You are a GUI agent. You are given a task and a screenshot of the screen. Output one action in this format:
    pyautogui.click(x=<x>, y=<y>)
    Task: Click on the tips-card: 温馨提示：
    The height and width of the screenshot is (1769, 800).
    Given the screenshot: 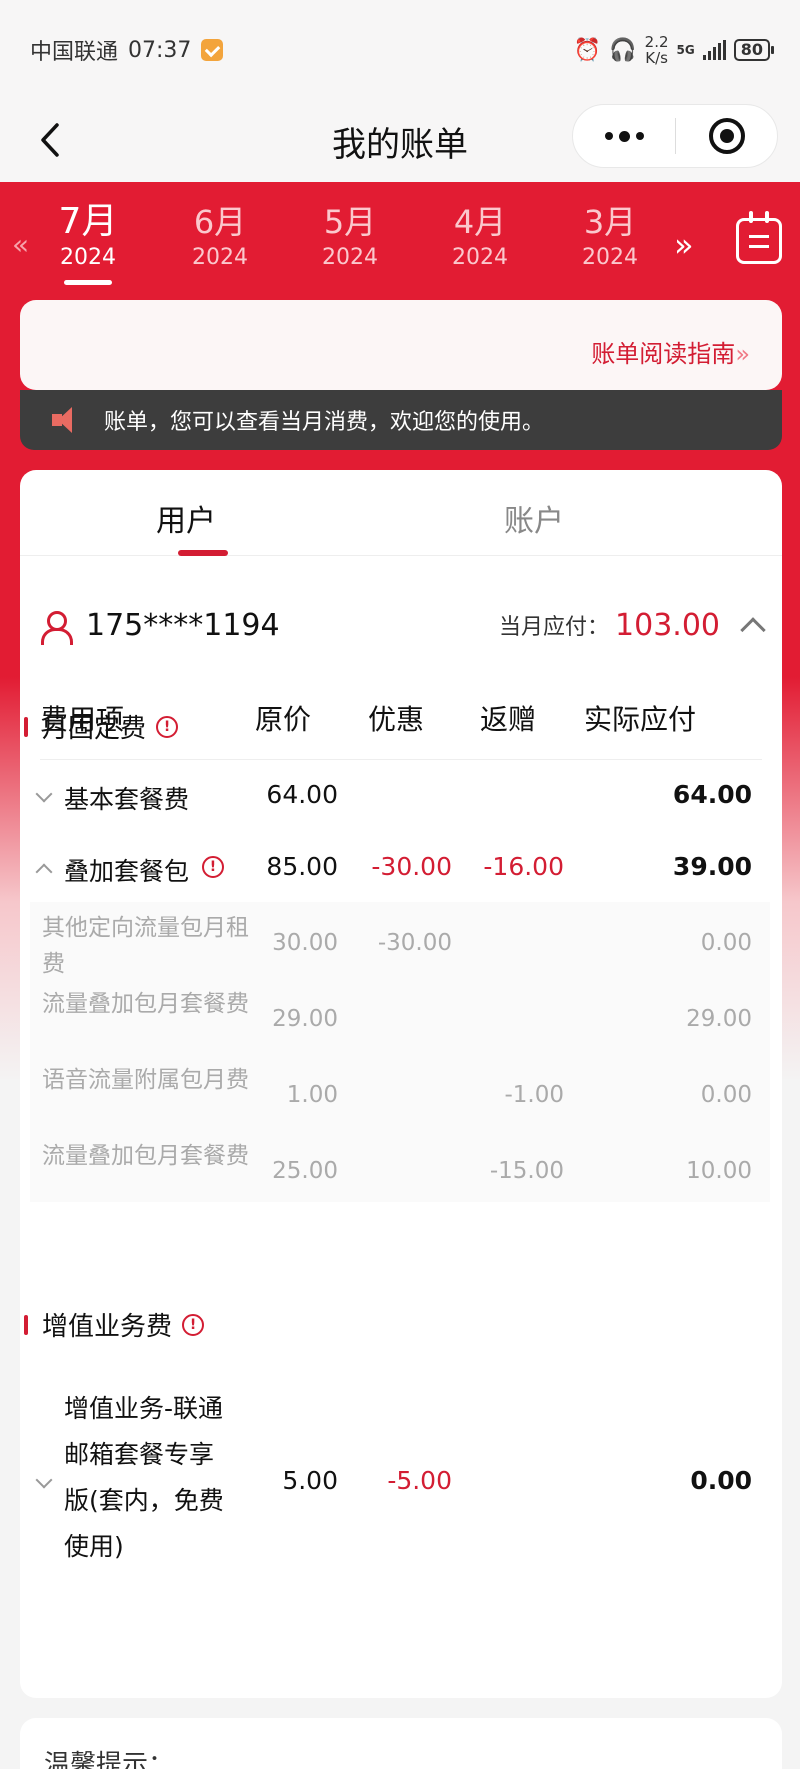 What is the action you would take?
    pyautogui.click(x=401, y=1743)
    